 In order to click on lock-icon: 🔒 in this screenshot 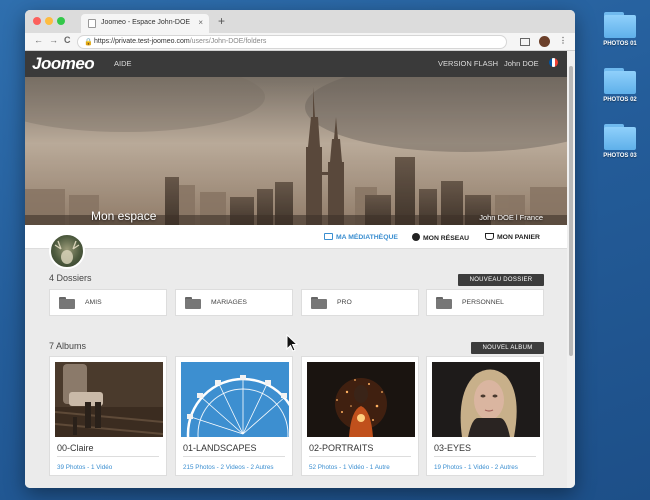, I will do `click(88, 42)`.